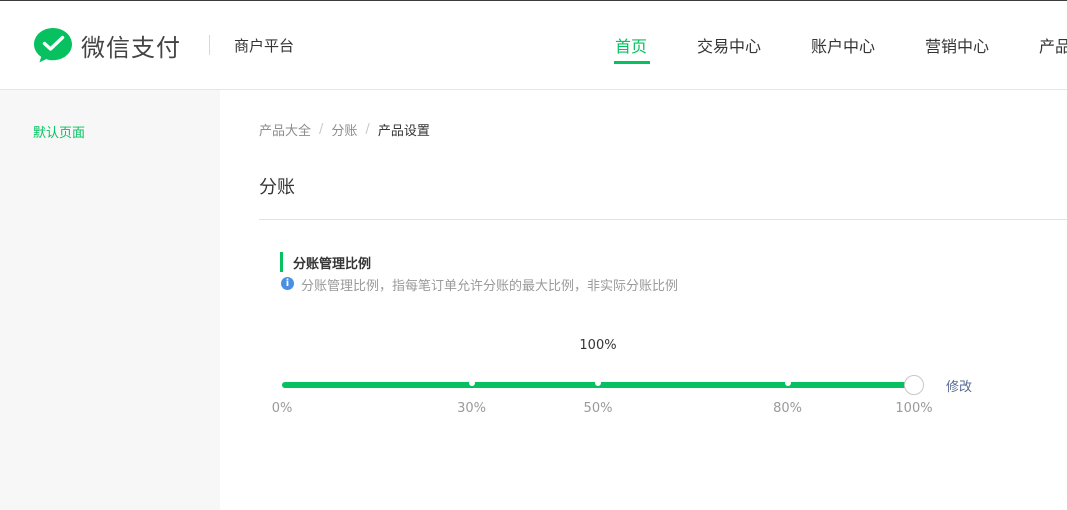 The width and height of the screenshot is (1067, 510). I want to click on slider-value-label: 100%, so click(598, 345).